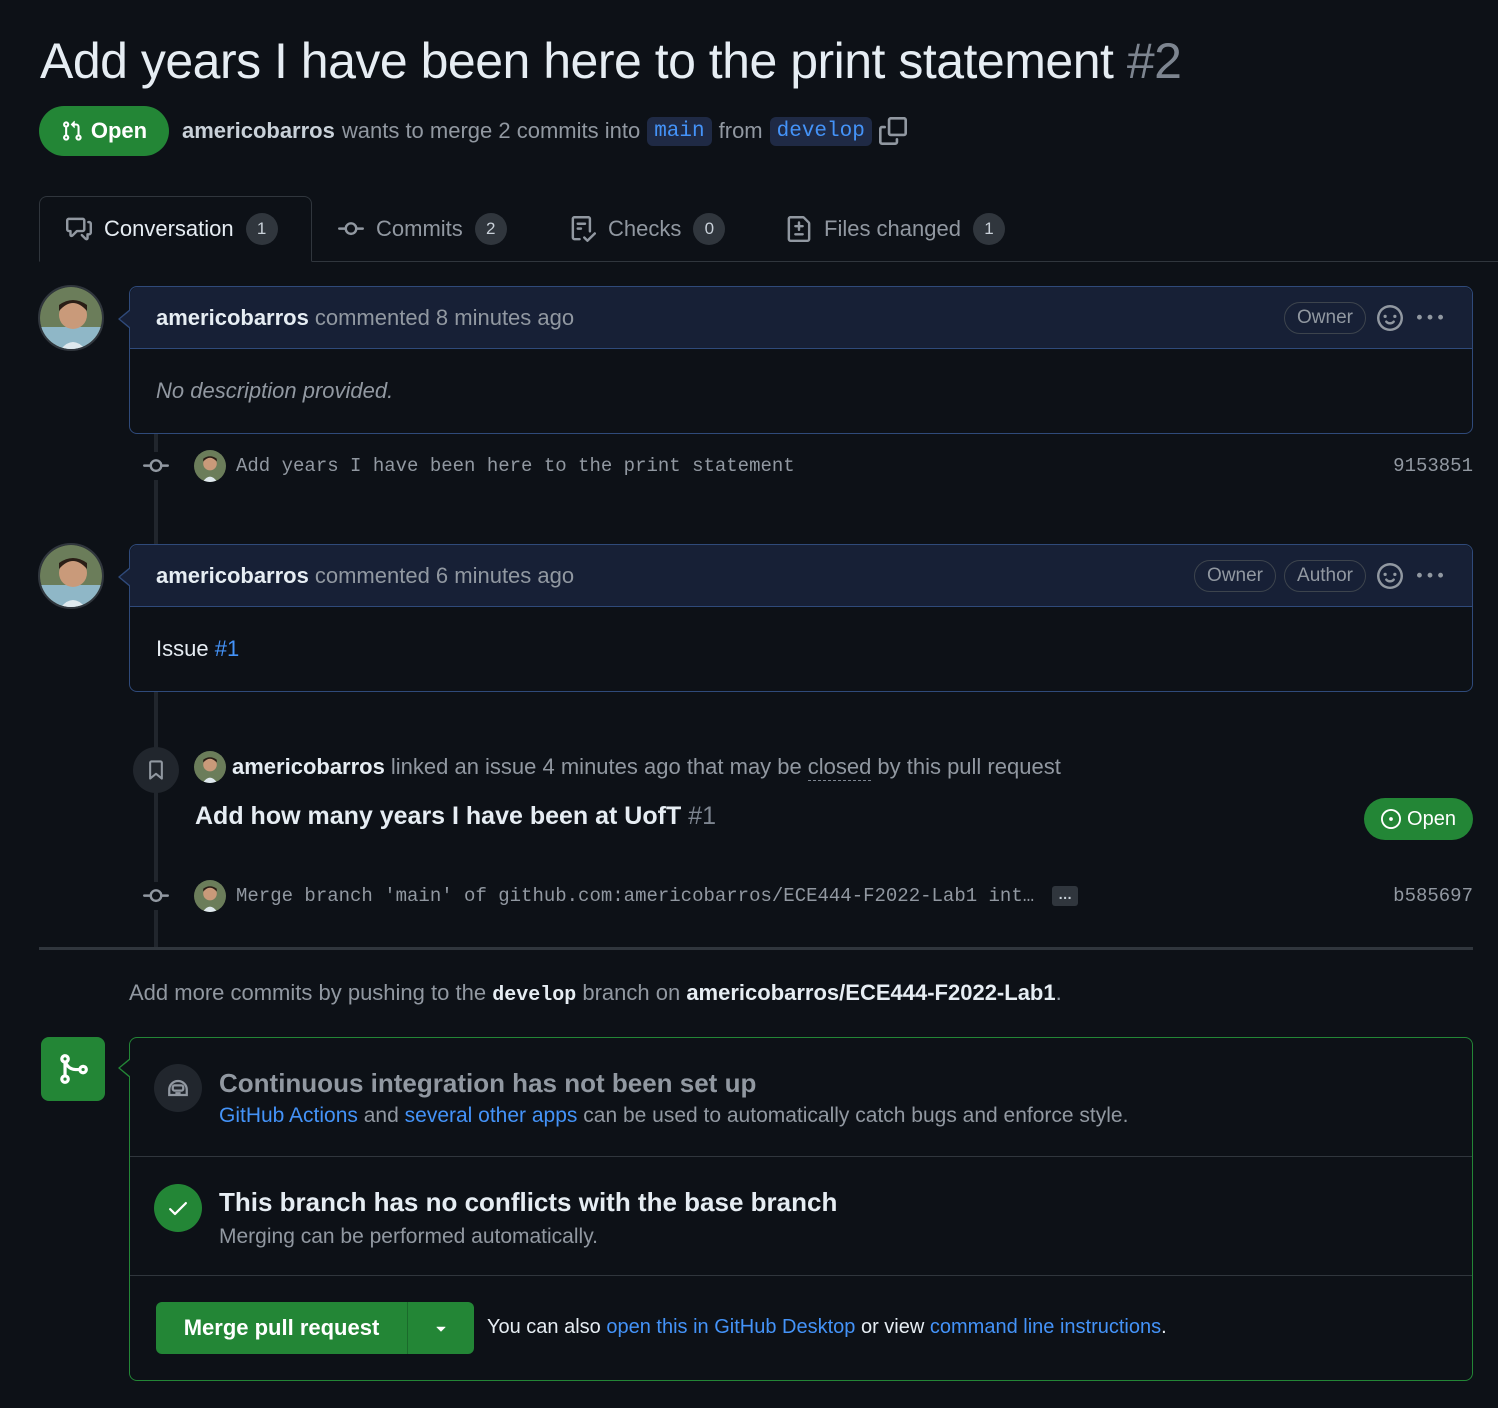  I want to click on tab-commits-label: Commits, so click(419, 228).